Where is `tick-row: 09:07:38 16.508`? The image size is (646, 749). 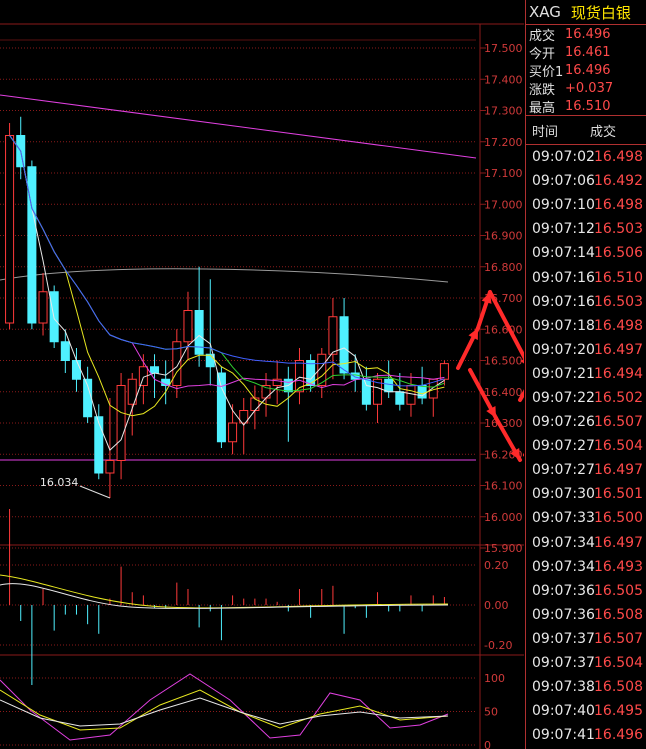 tick-row: 09:07:38 16.508 is located at coordinates (586, 687).